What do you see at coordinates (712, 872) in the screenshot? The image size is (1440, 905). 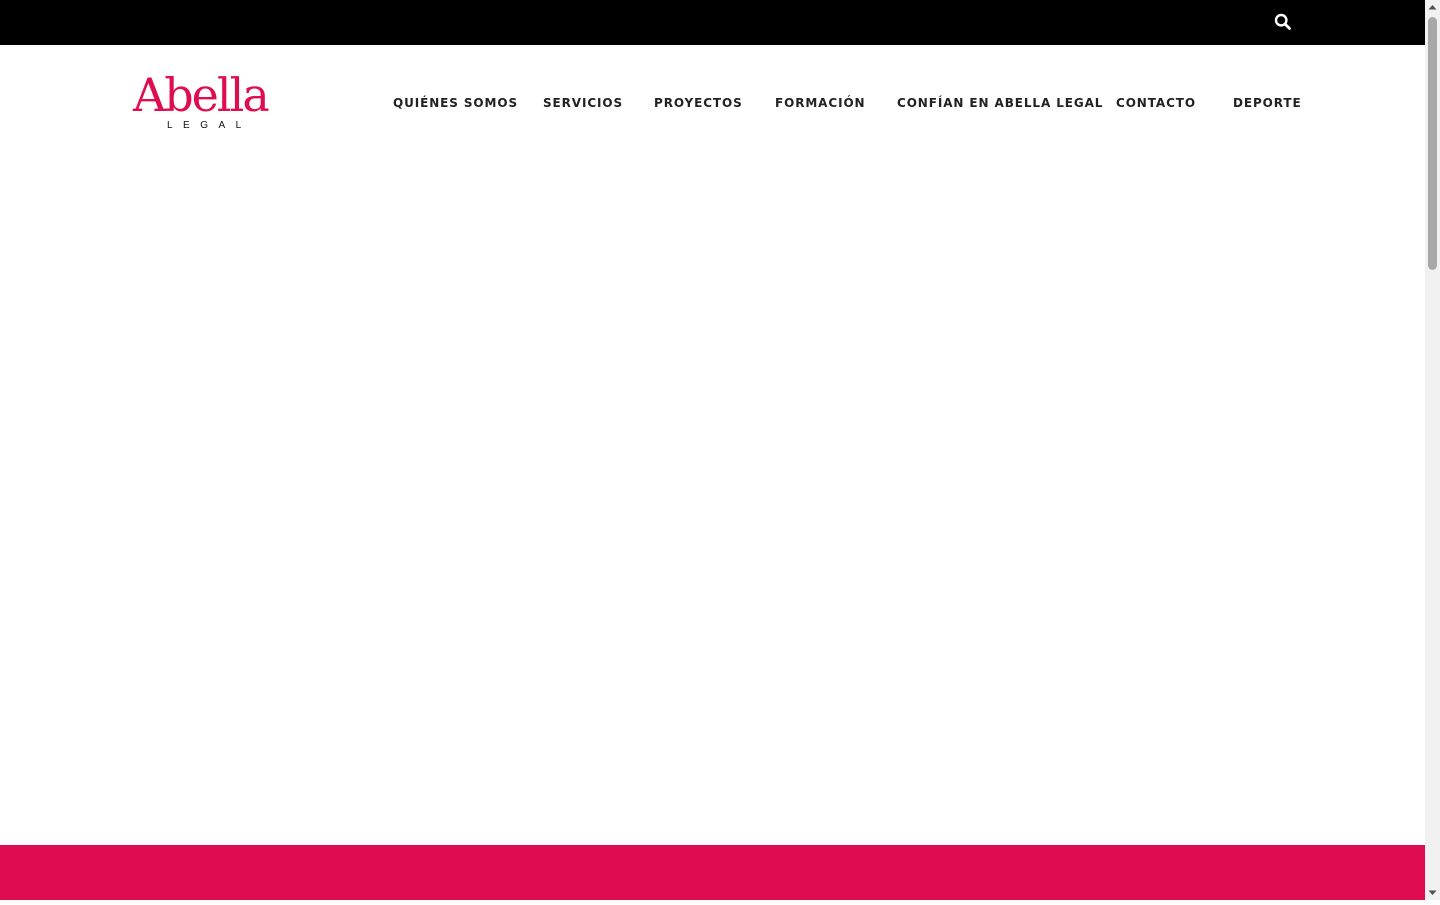 I see `footer-band` at bounding box center [712, 872].